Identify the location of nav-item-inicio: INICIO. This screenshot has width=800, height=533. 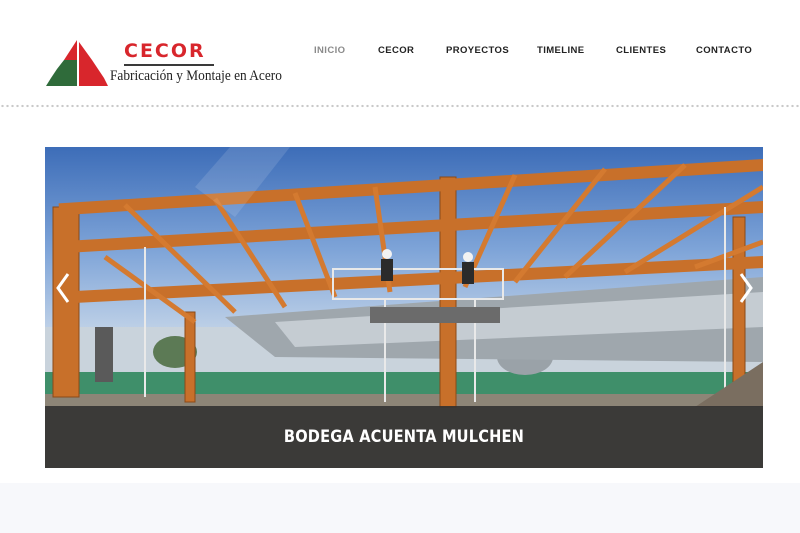
(329, 50).